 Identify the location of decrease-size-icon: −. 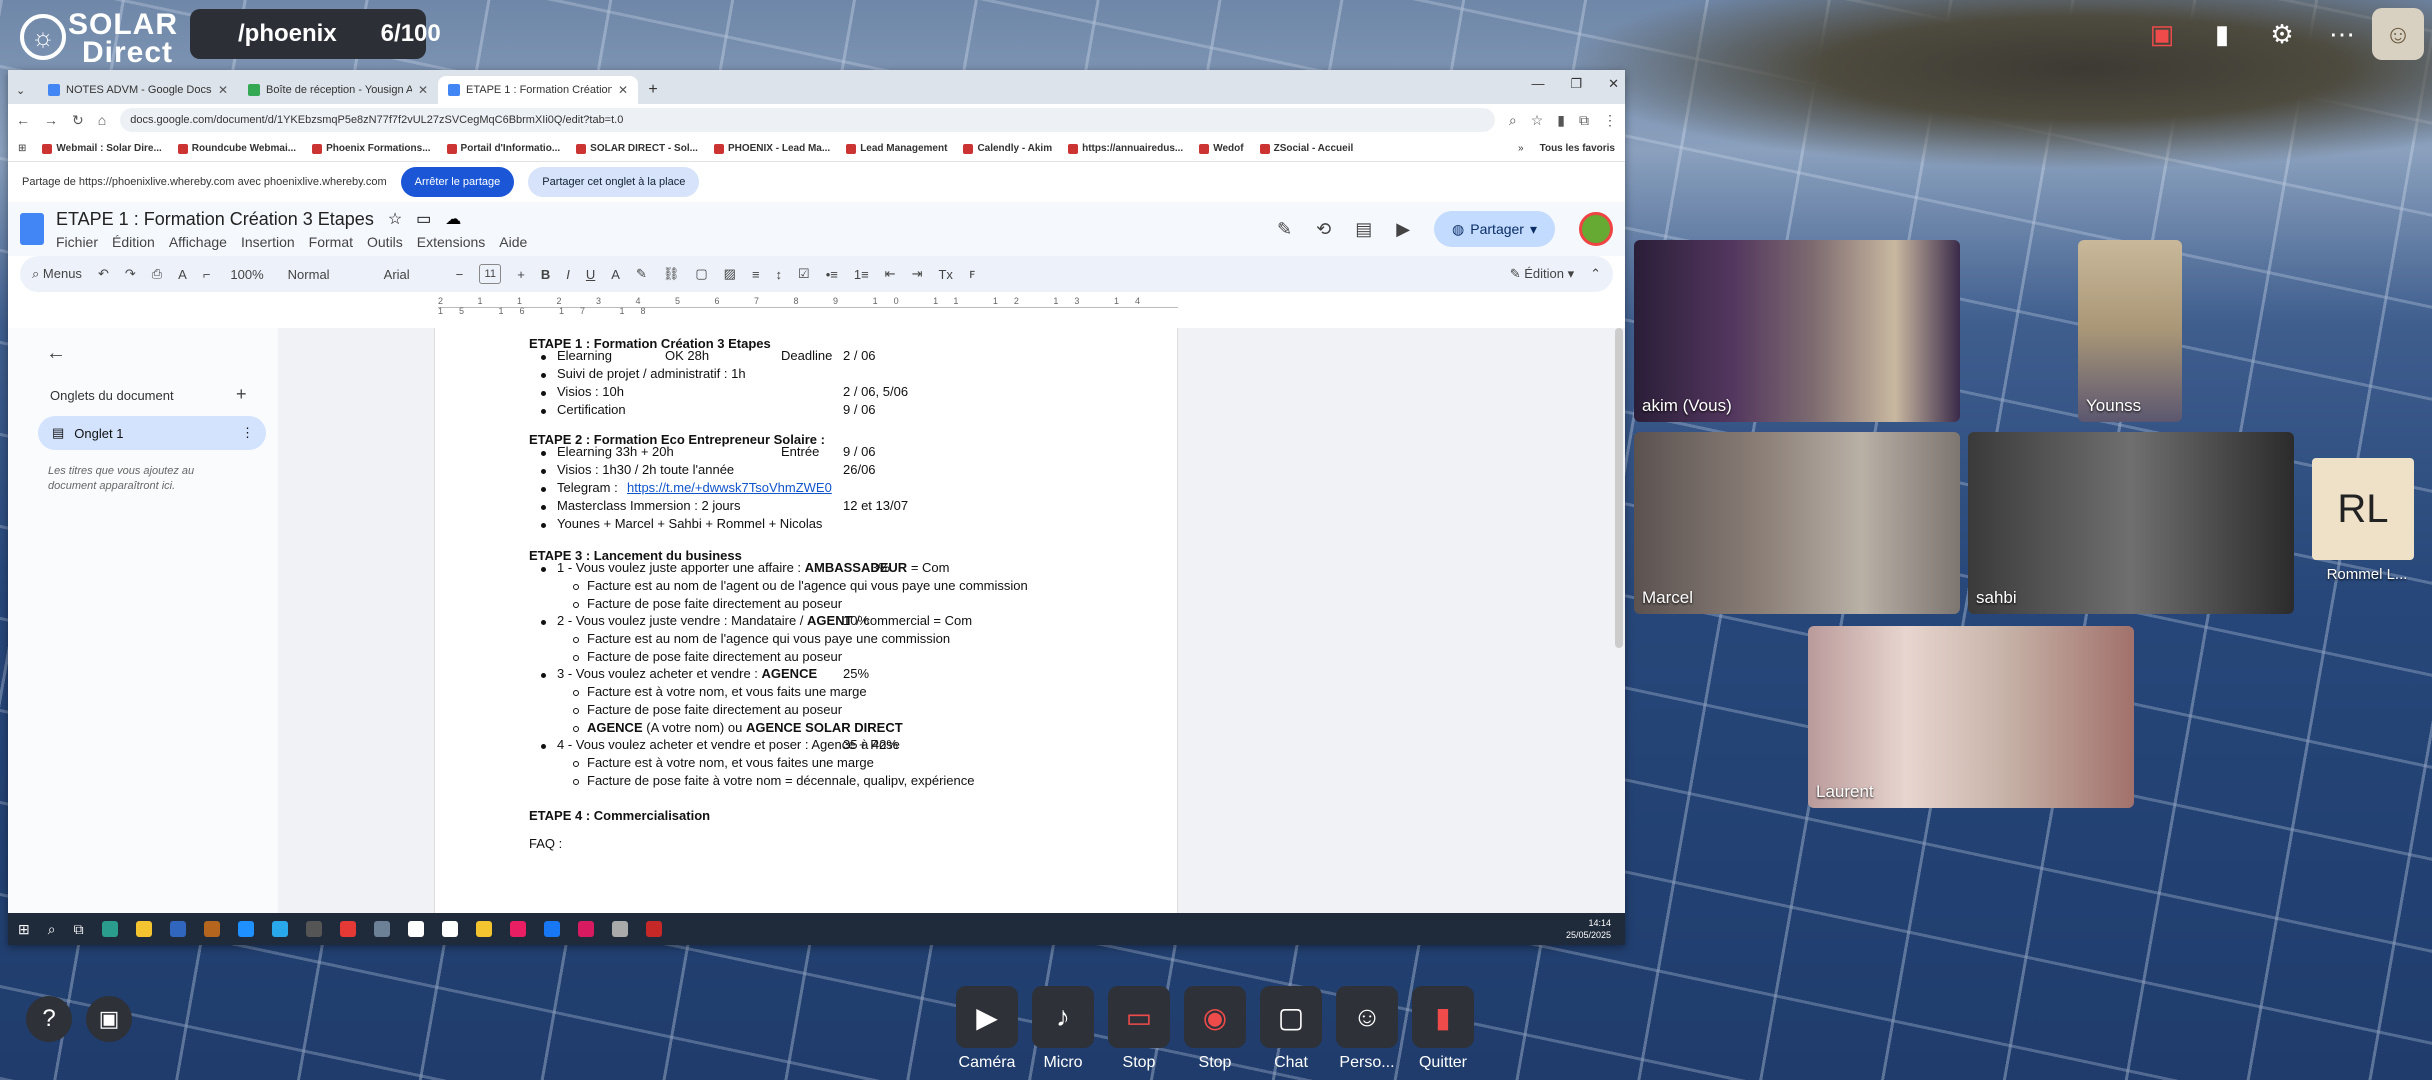
(460, 274).